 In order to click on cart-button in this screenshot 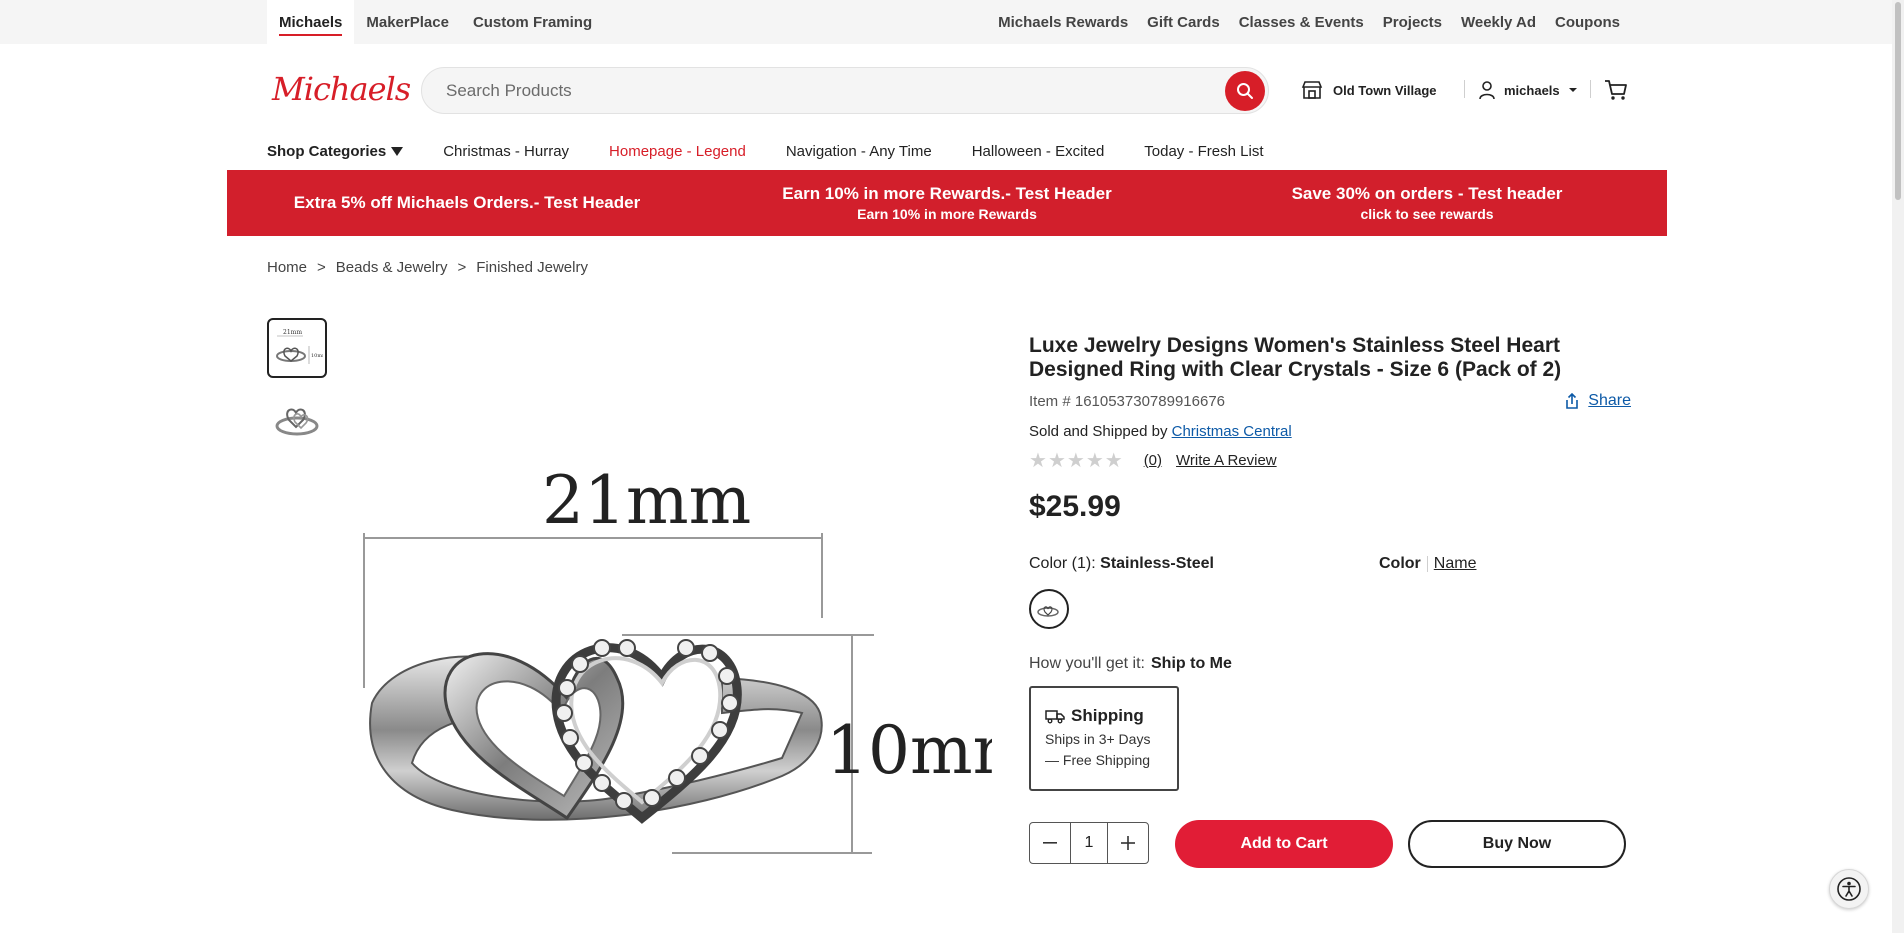, I will do `click(1616, 92)`.